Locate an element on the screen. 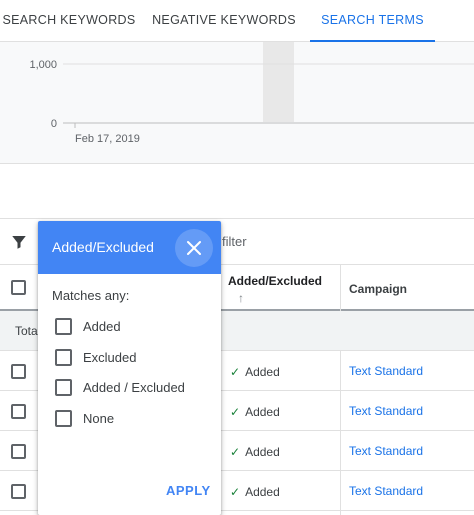 Image resolution: width=474 pixels, height=515 pixels. total-label: Tota is located at coordinates (26, 331).